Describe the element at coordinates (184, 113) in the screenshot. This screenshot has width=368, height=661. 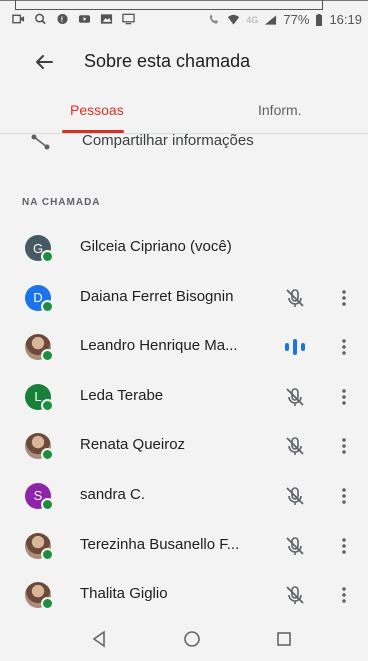
I see `tab-bar: Pessoas Inform.` at that location.